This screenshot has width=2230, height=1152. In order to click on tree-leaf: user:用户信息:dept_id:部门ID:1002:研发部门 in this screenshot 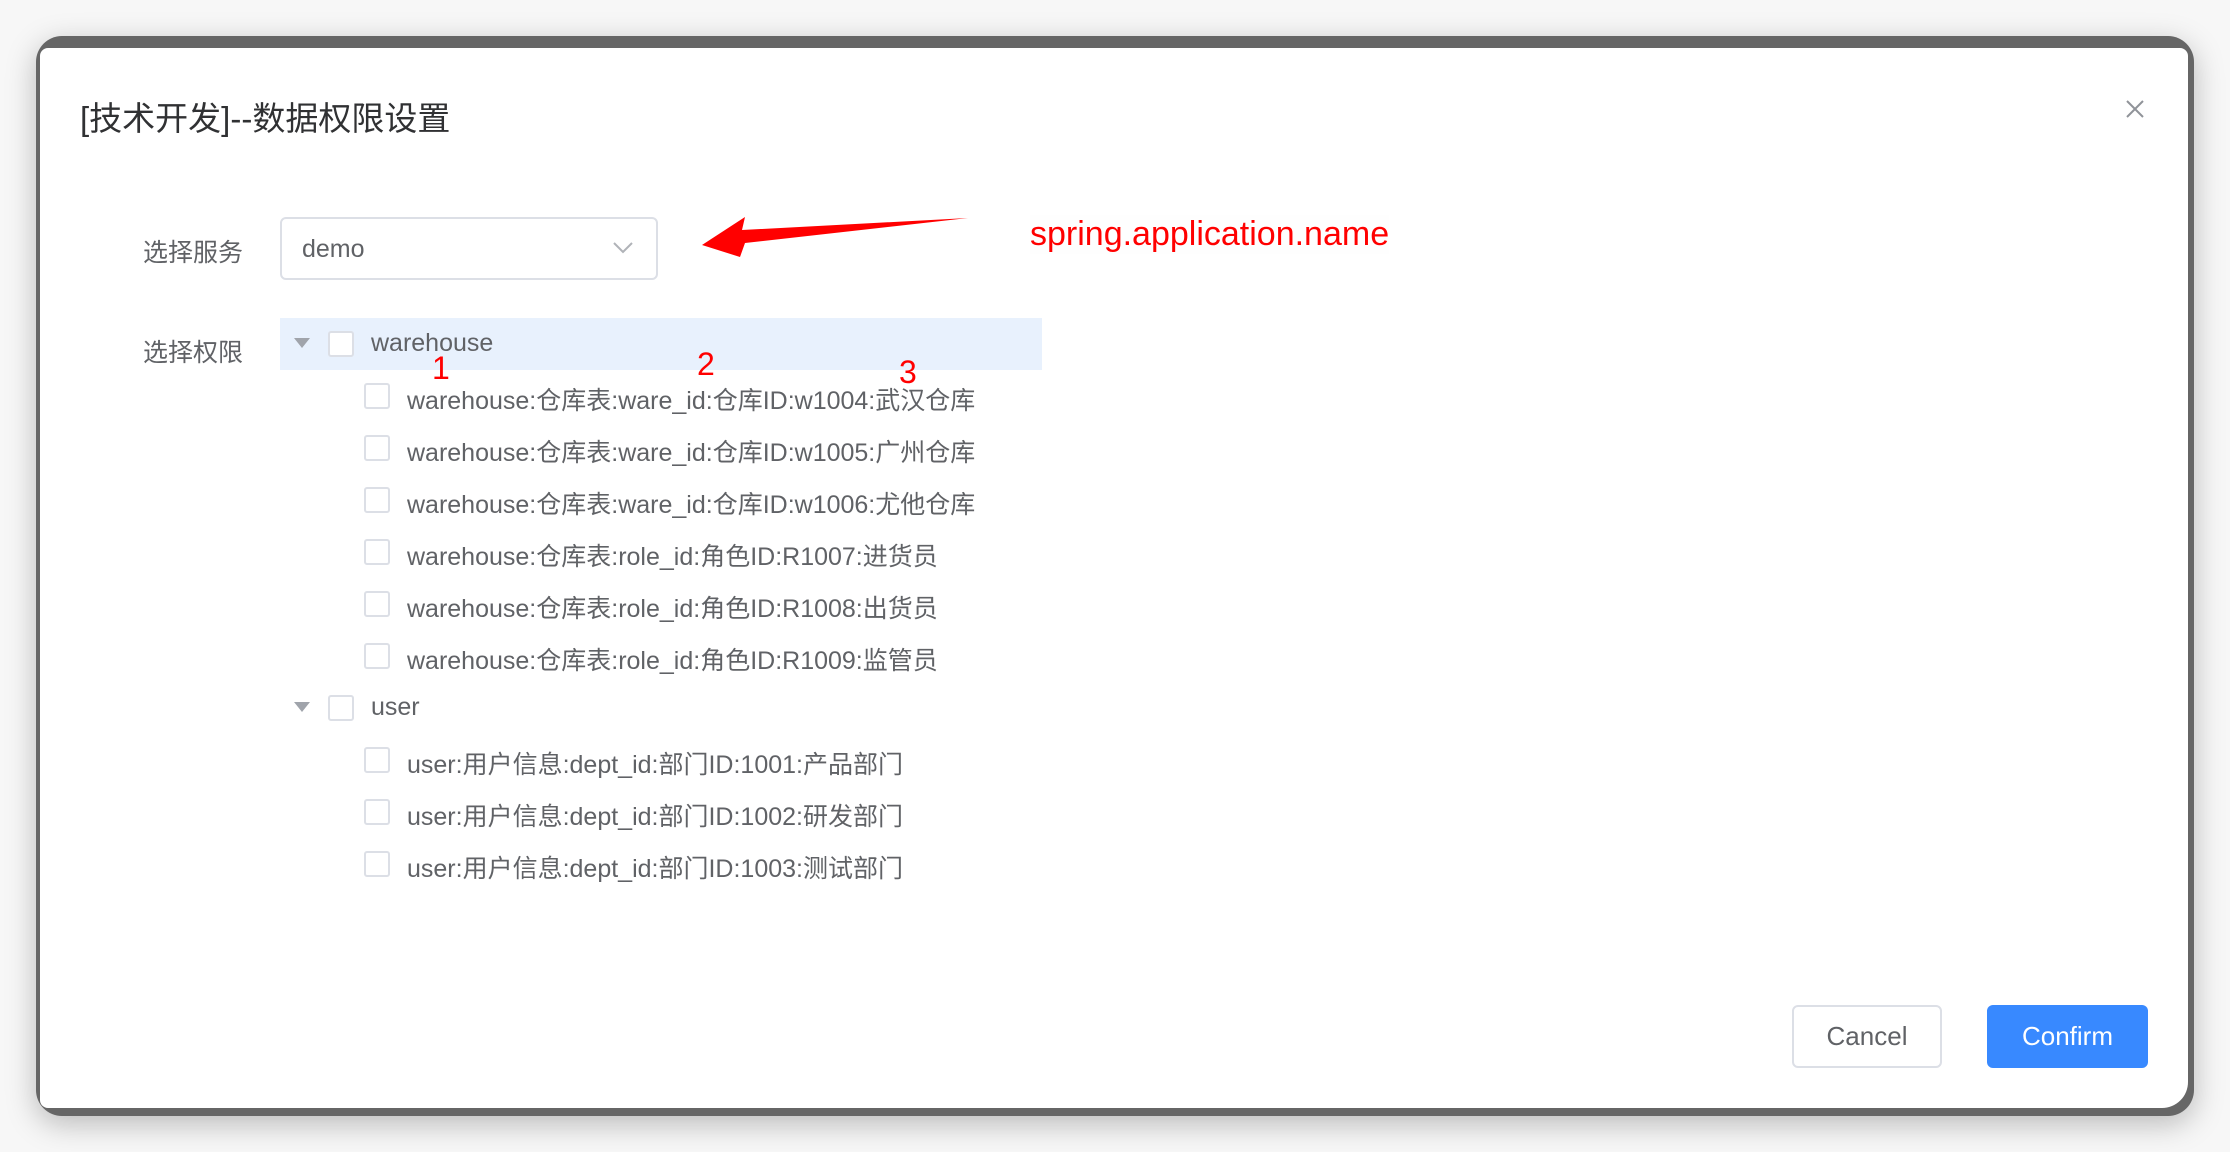, I will do `click(661, 812)`.